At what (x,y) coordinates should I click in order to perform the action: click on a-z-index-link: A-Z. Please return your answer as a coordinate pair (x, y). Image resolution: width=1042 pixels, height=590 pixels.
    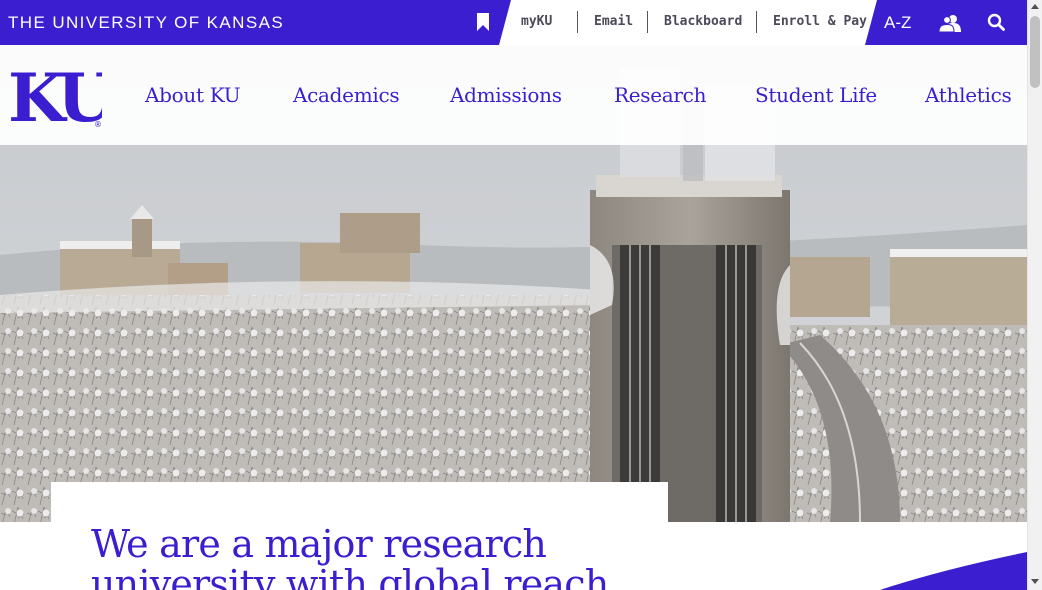
    Looking at the image, I should click on (897, 23).